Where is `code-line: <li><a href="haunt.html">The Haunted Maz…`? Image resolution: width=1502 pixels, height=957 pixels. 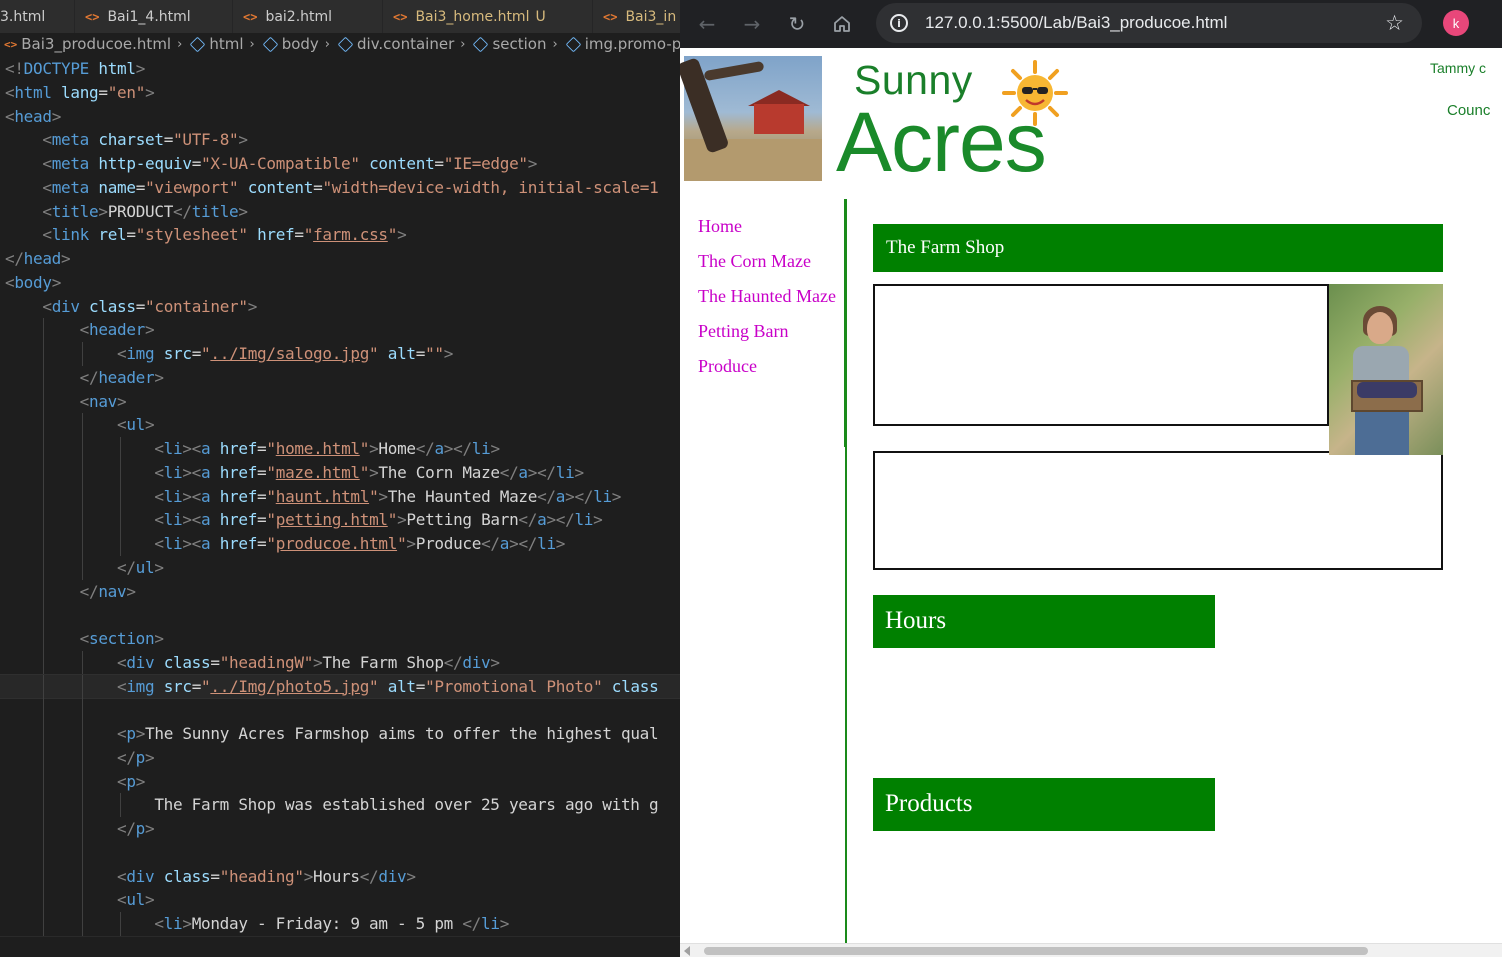
code-line: <li><a href="haunt.html">The Haunted Maz… is located at coordinates (340, 496).